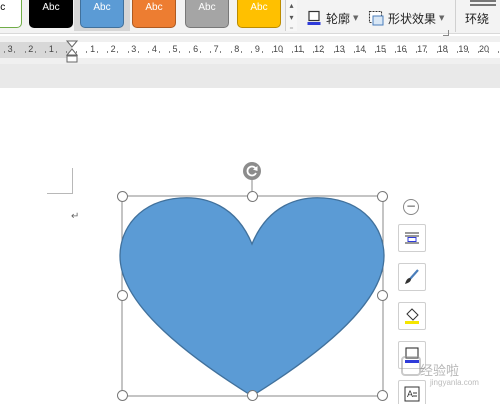  I want to click on watermark-text: 经验啦, so click(440, 371).